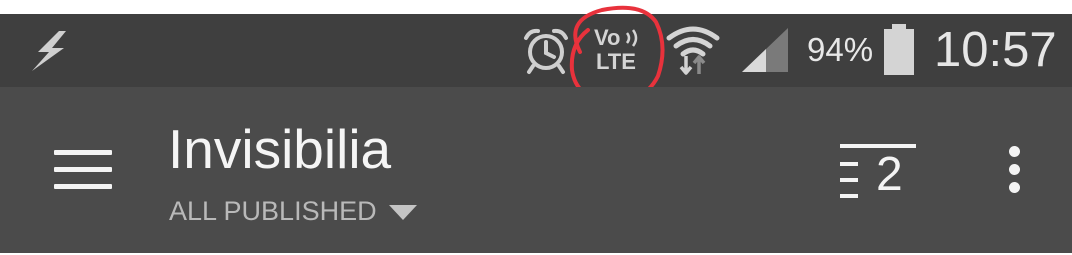  What do you see at coordinates (995, 50) in the screenshot?
I see `status-time: 10:57` at bounding box center [995, 50].